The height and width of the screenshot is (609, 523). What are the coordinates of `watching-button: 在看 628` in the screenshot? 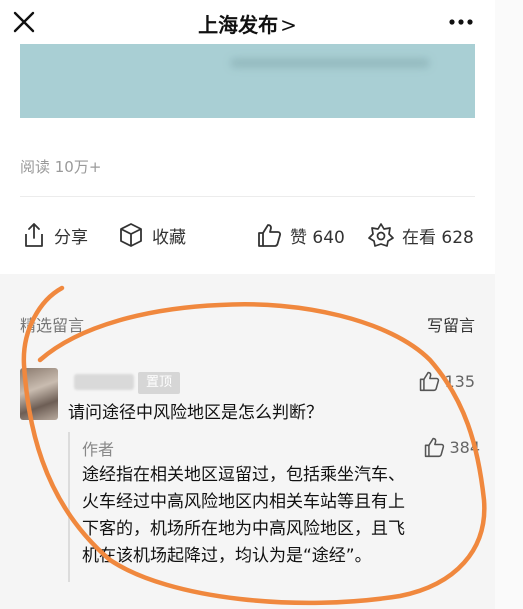 It's located at (421, 235).